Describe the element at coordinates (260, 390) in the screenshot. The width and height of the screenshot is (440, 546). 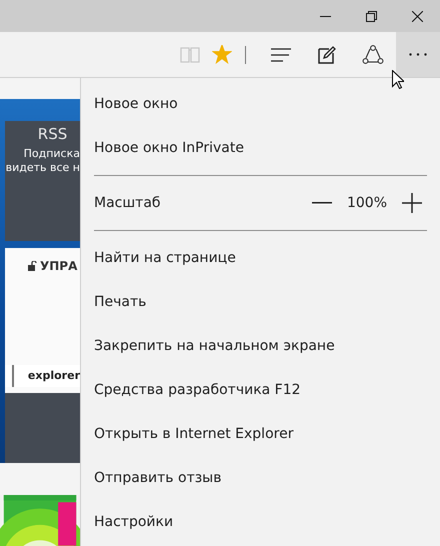
I see `menu-item: Средства разработчика F12` at that location.